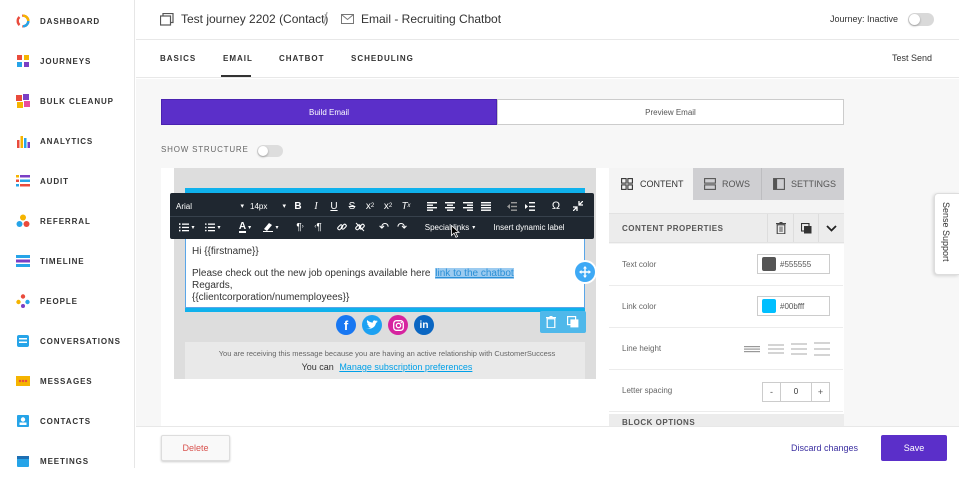 The image size is (959, 481). Describe the element at coordinates (405, 367) in the screenshot. I see `manage-subscription-link: Manage subscription preferences` at that location.